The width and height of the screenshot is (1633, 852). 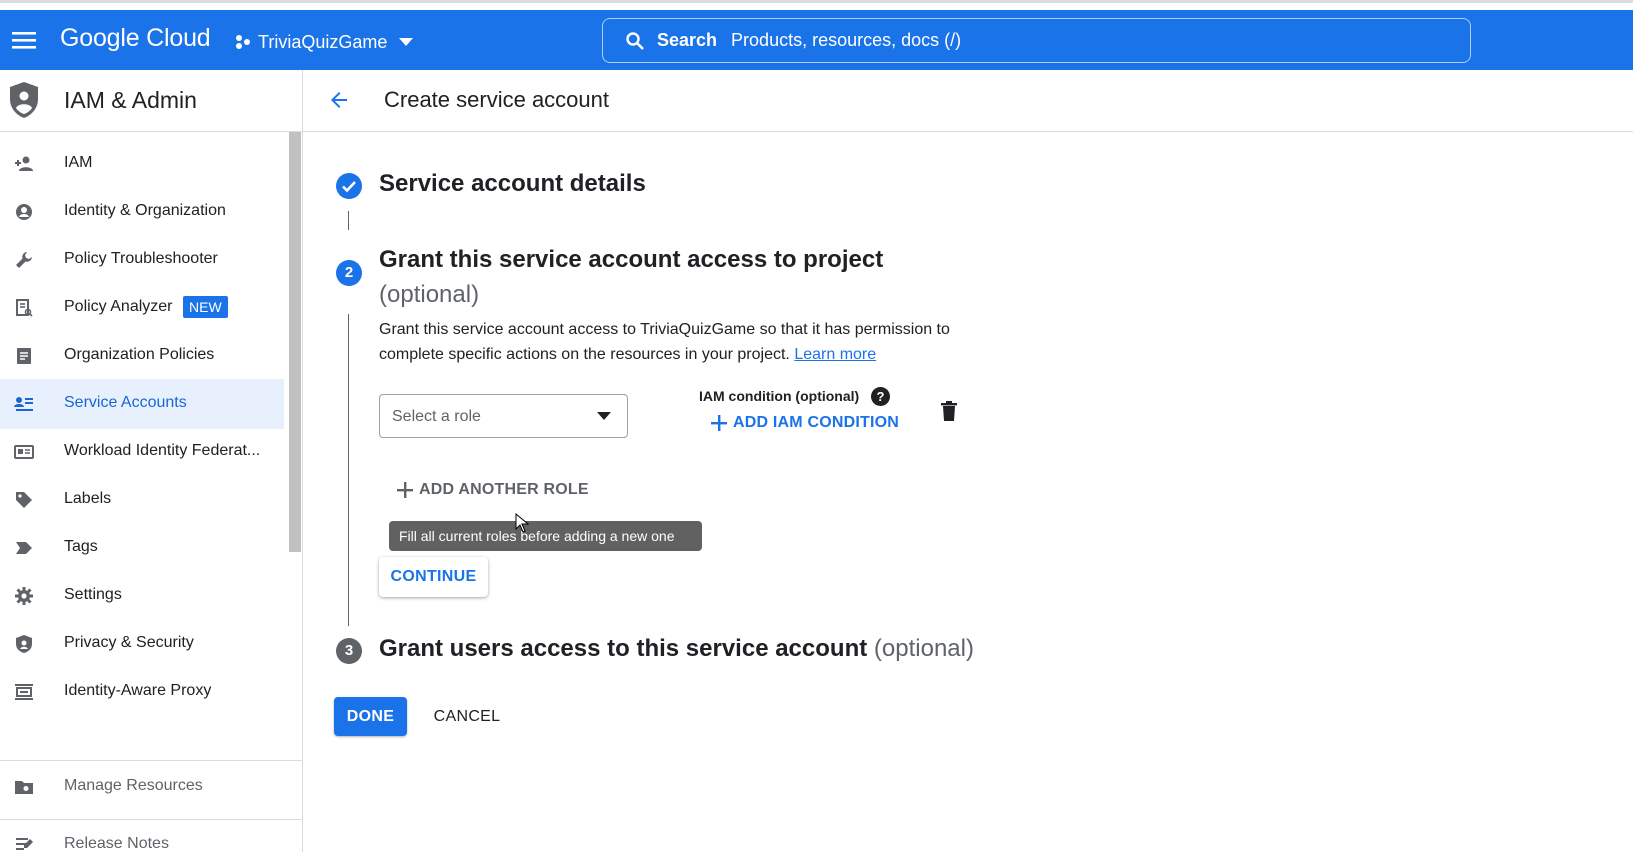 I want to click on new-badge: NEW, so click(x=205, y=307).